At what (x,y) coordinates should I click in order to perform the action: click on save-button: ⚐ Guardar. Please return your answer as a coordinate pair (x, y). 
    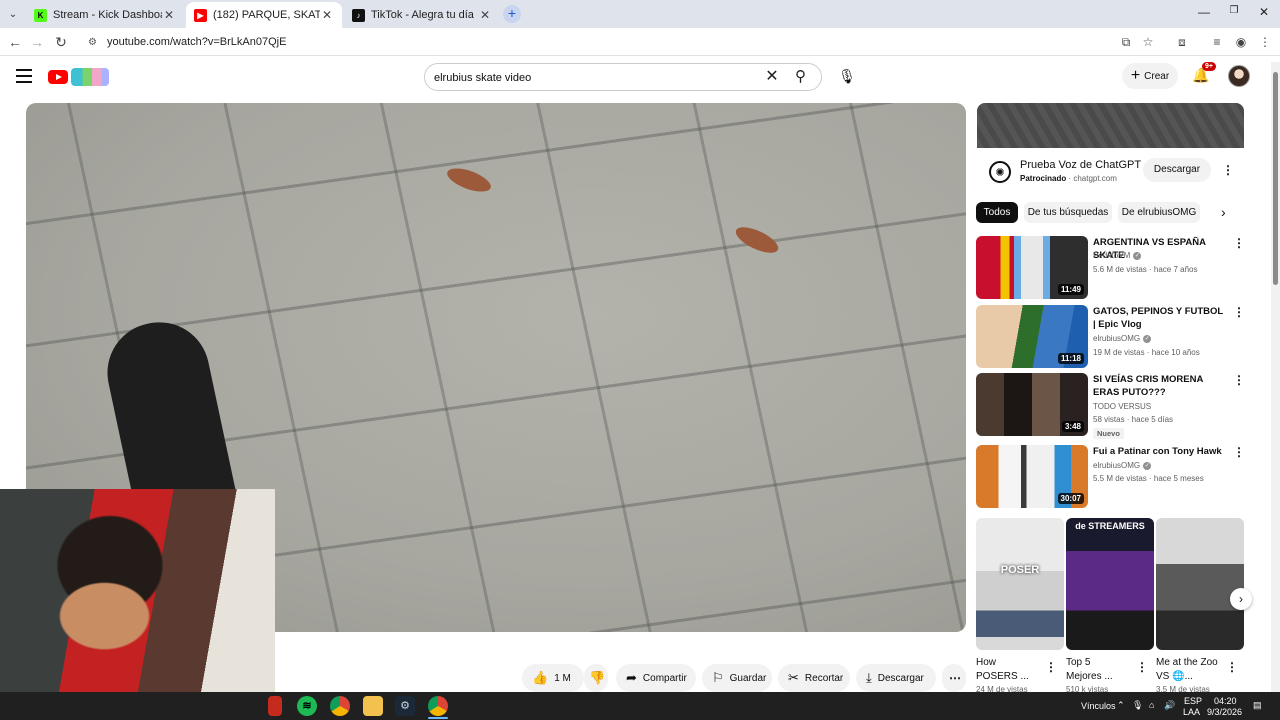
    Looking at the image, I should click on (737, 678).